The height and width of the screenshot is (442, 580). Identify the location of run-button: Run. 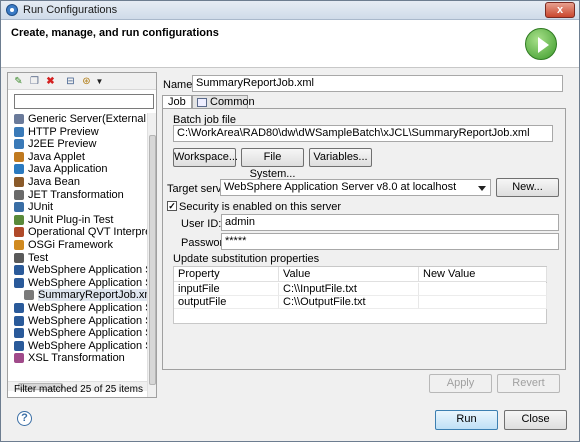
(466, 420).